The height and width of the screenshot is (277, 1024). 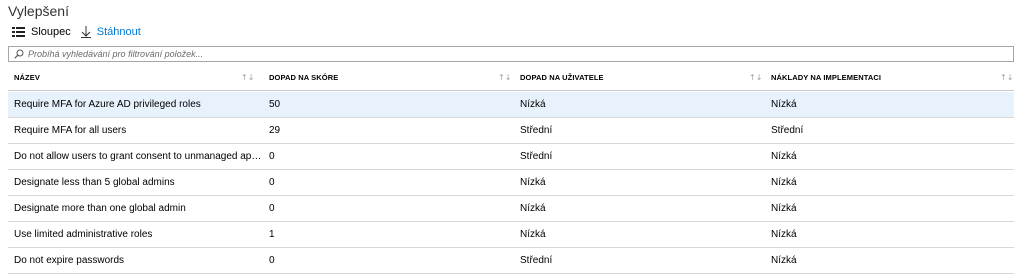 I want to click on cell-name: Designate more than one global admin, so click(x=100, y=208).